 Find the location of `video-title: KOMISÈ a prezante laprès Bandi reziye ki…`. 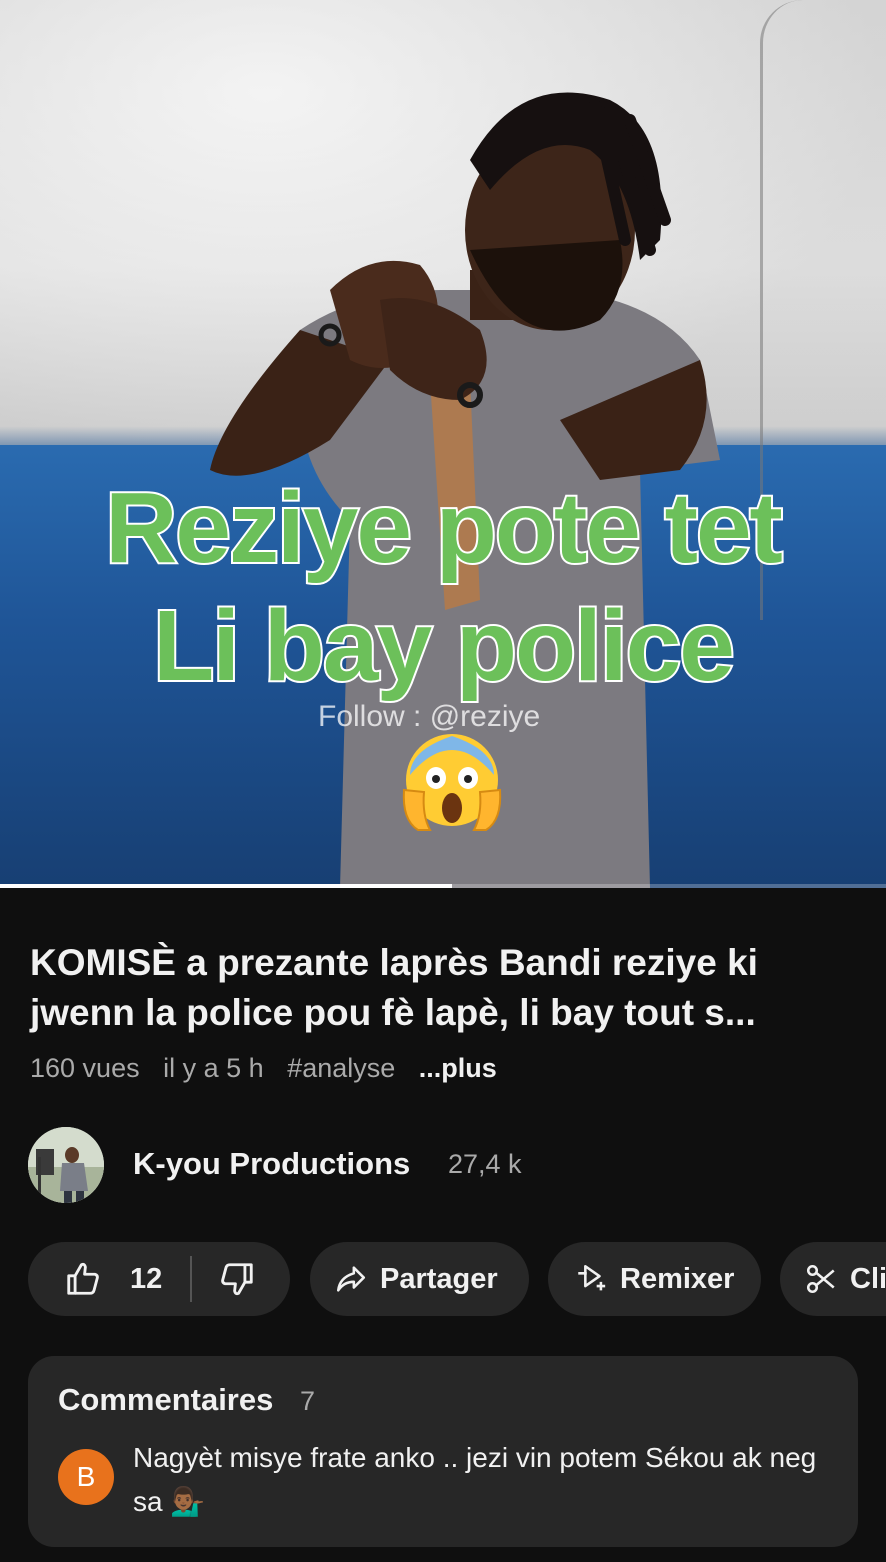

video-title: KOMISÈ a prezante laprès Bandi reziye ki… is located at coordinates (448, 988).